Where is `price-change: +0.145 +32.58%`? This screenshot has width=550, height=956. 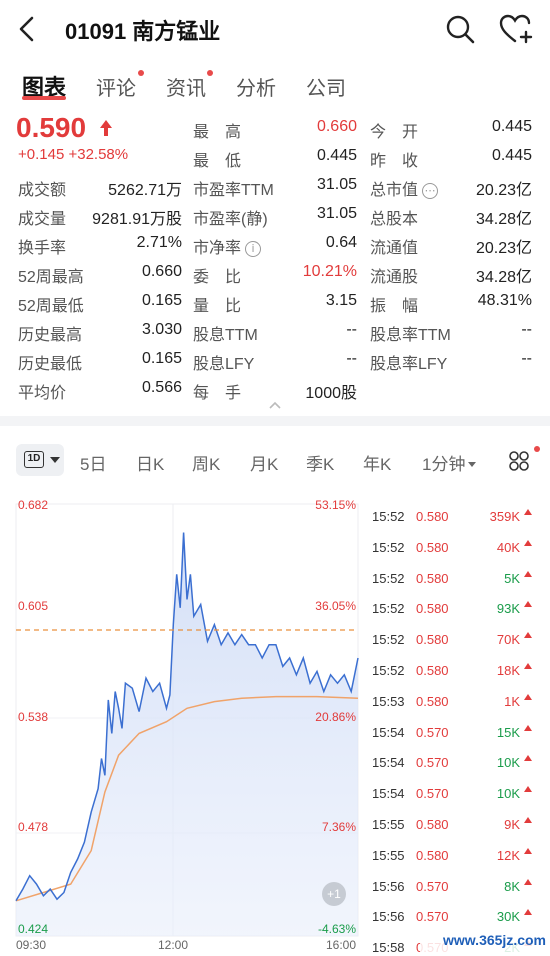
price-change: +0.145 +32.58% is located at coordinates (73, 154).